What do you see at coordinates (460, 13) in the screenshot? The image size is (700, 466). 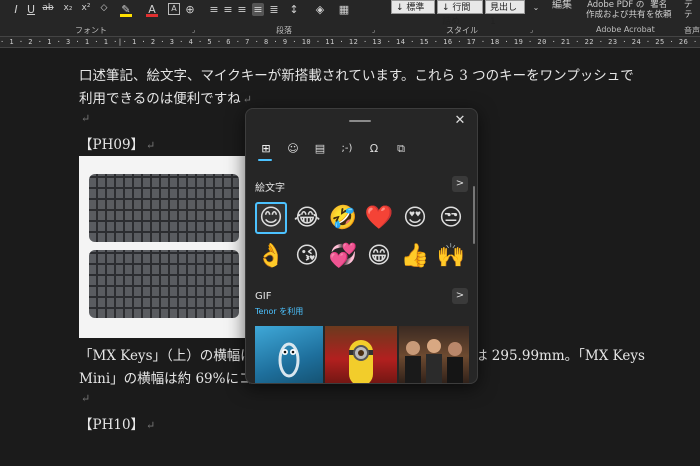 I see `style-no-spacing: ↓ 行間詰め` at bounding box center [460, 13].